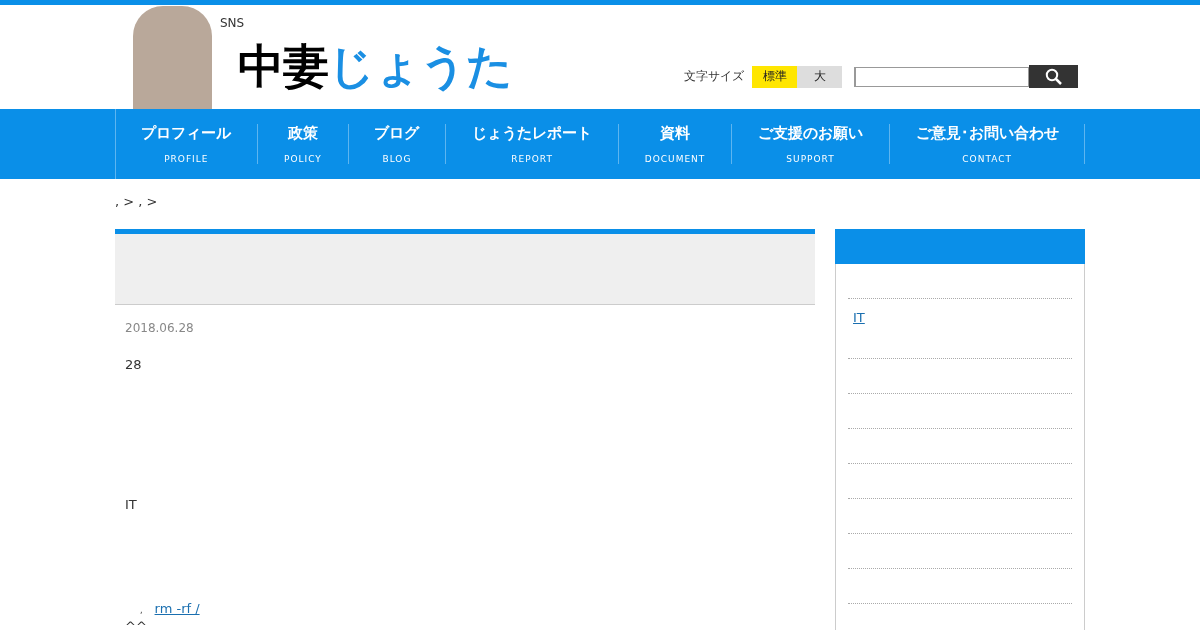  What do you see at coordinates (987, 144) in the screenshot?
I see `nav-item: ご意見･お問い合わせ CONTACT` at bounding box center [987, 144].